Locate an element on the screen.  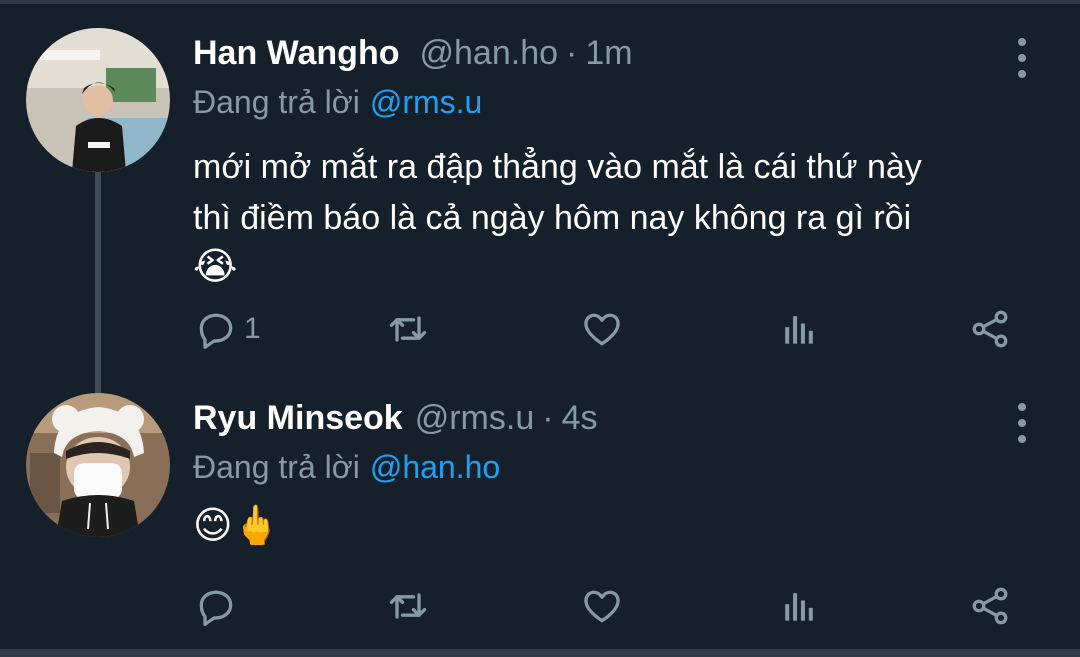
replying-to: Đang trả lời @rms.u is located at coordinates (337, 102).